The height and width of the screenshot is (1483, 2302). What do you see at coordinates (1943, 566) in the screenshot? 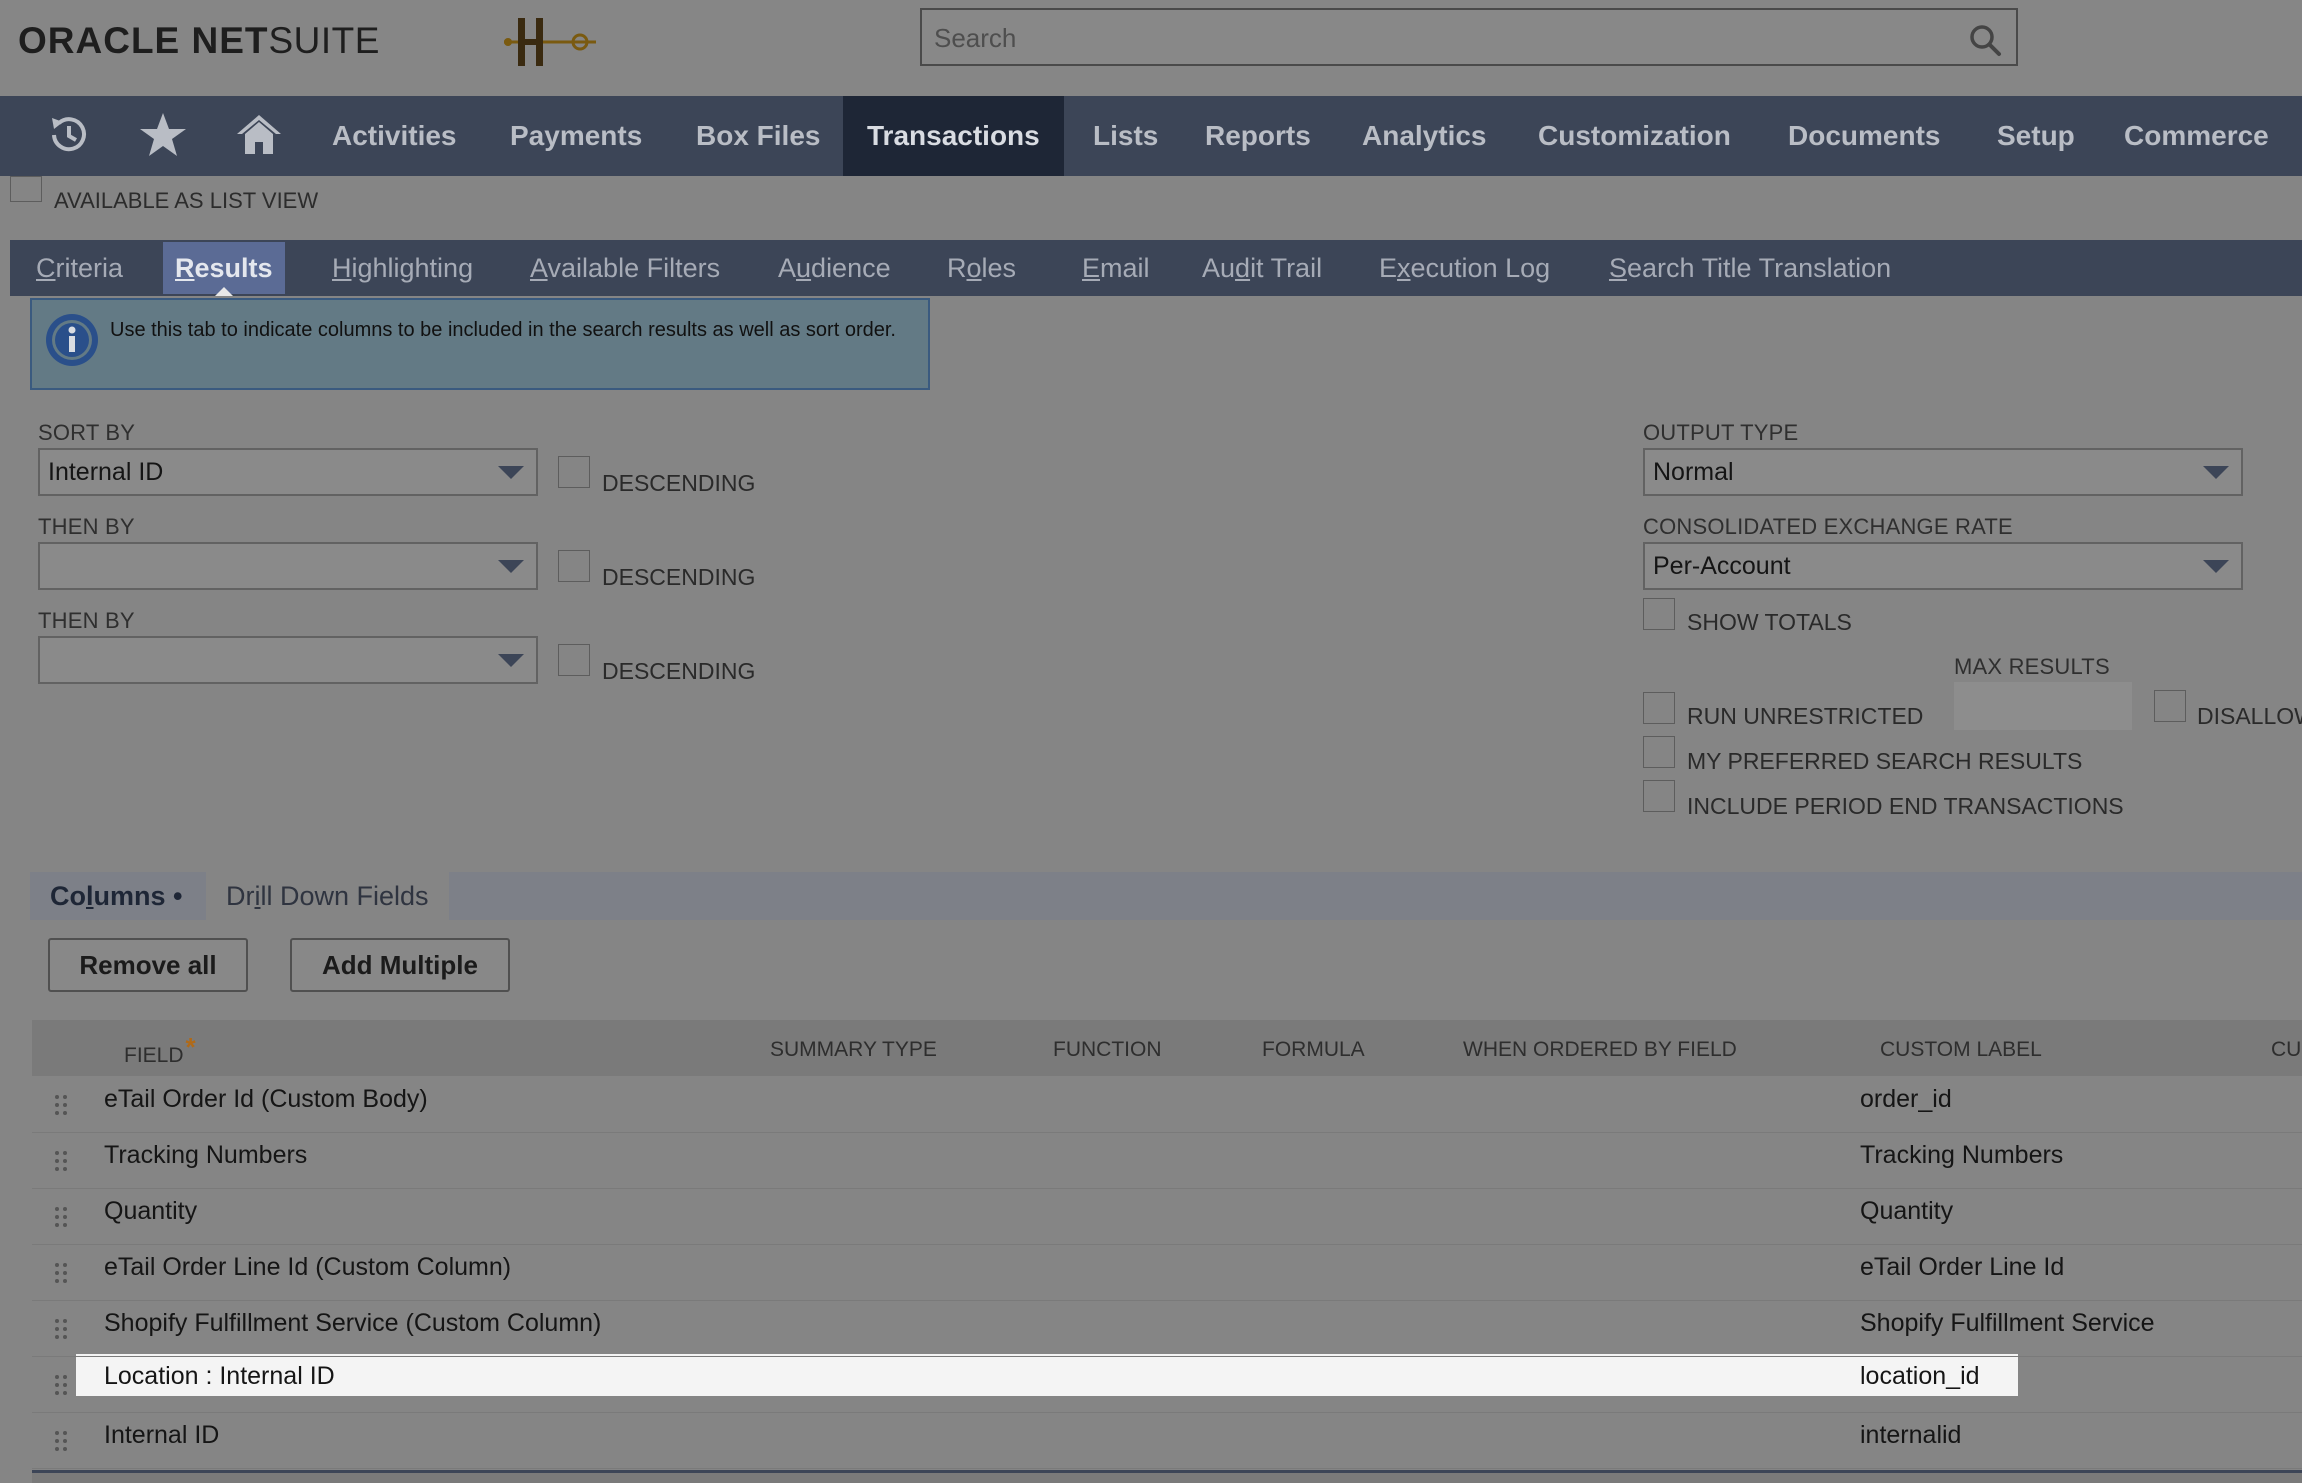
I see `exchange-rate-select: Per-Account` at bounding box center [1943, 566].